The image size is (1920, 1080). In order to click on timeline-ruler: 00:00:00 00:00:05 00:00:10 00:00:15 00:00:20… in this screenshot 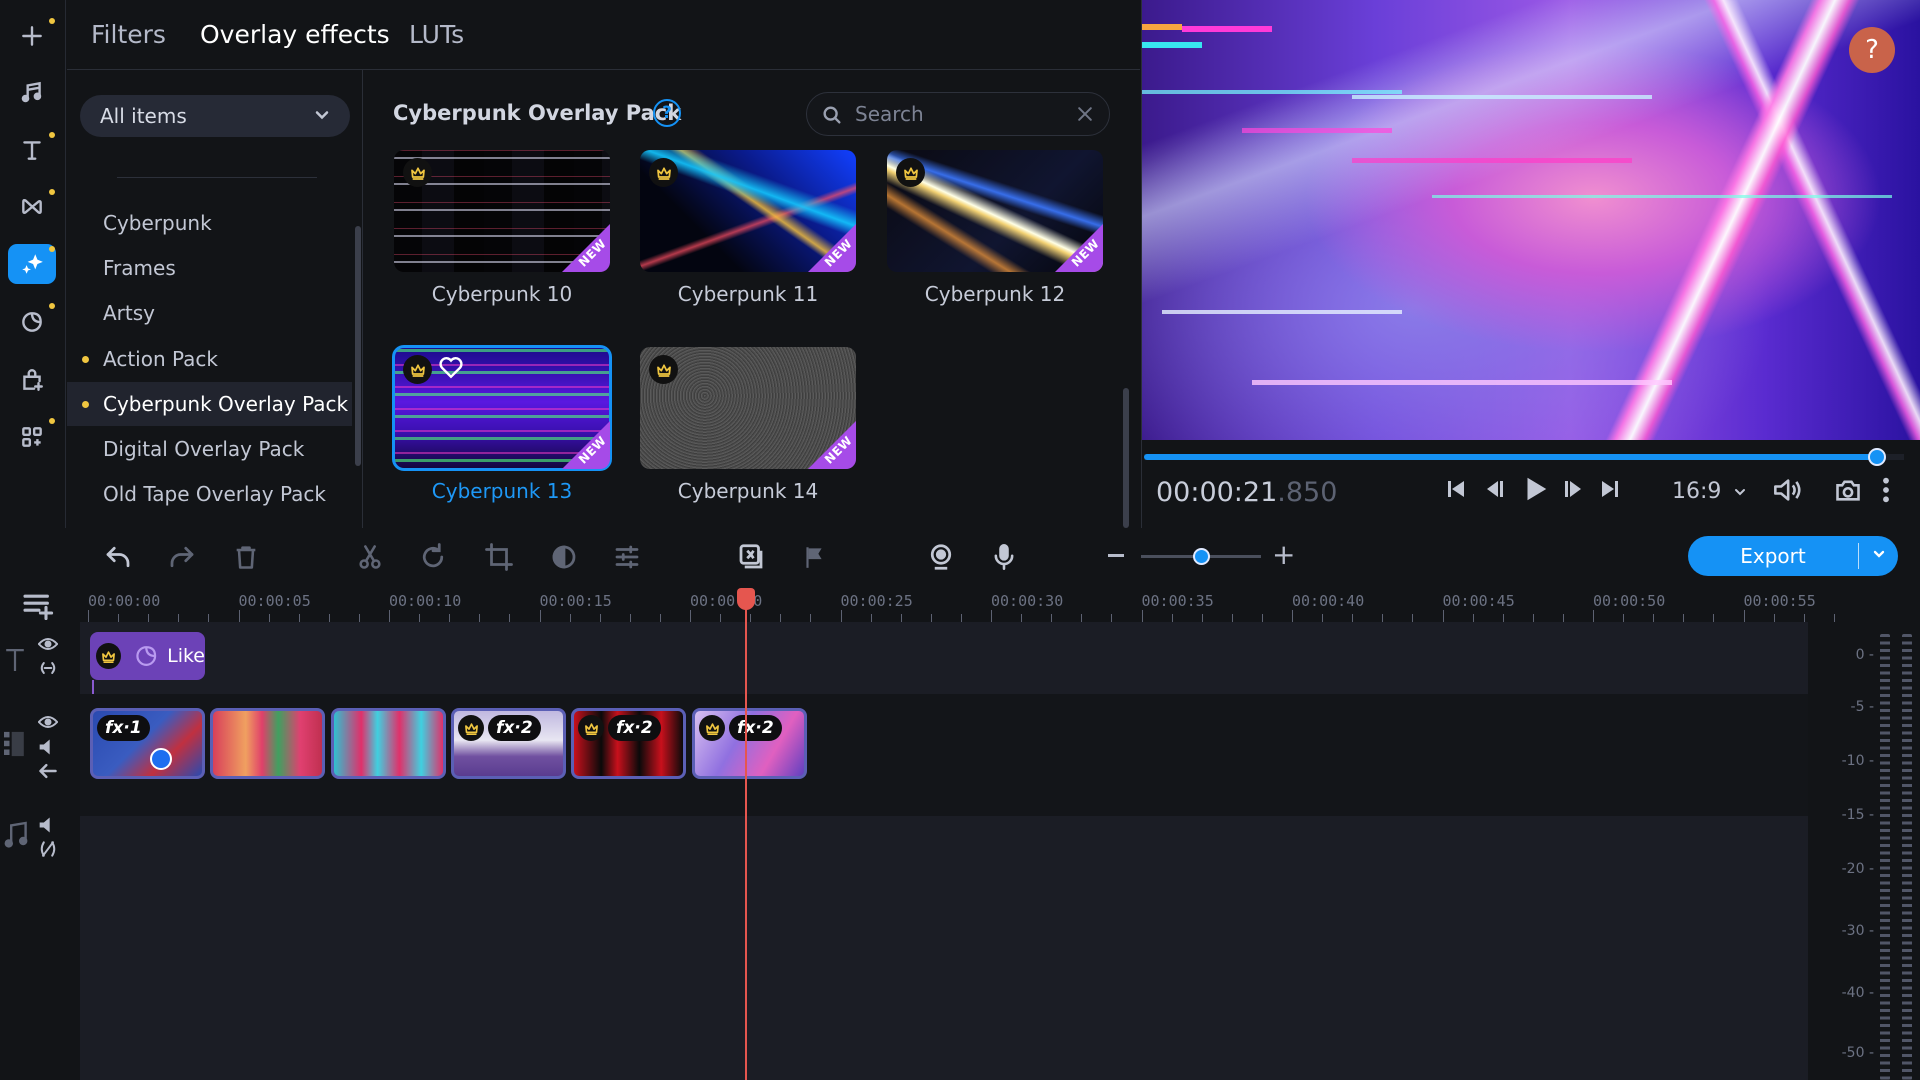, I will do `click(957, 603)`.